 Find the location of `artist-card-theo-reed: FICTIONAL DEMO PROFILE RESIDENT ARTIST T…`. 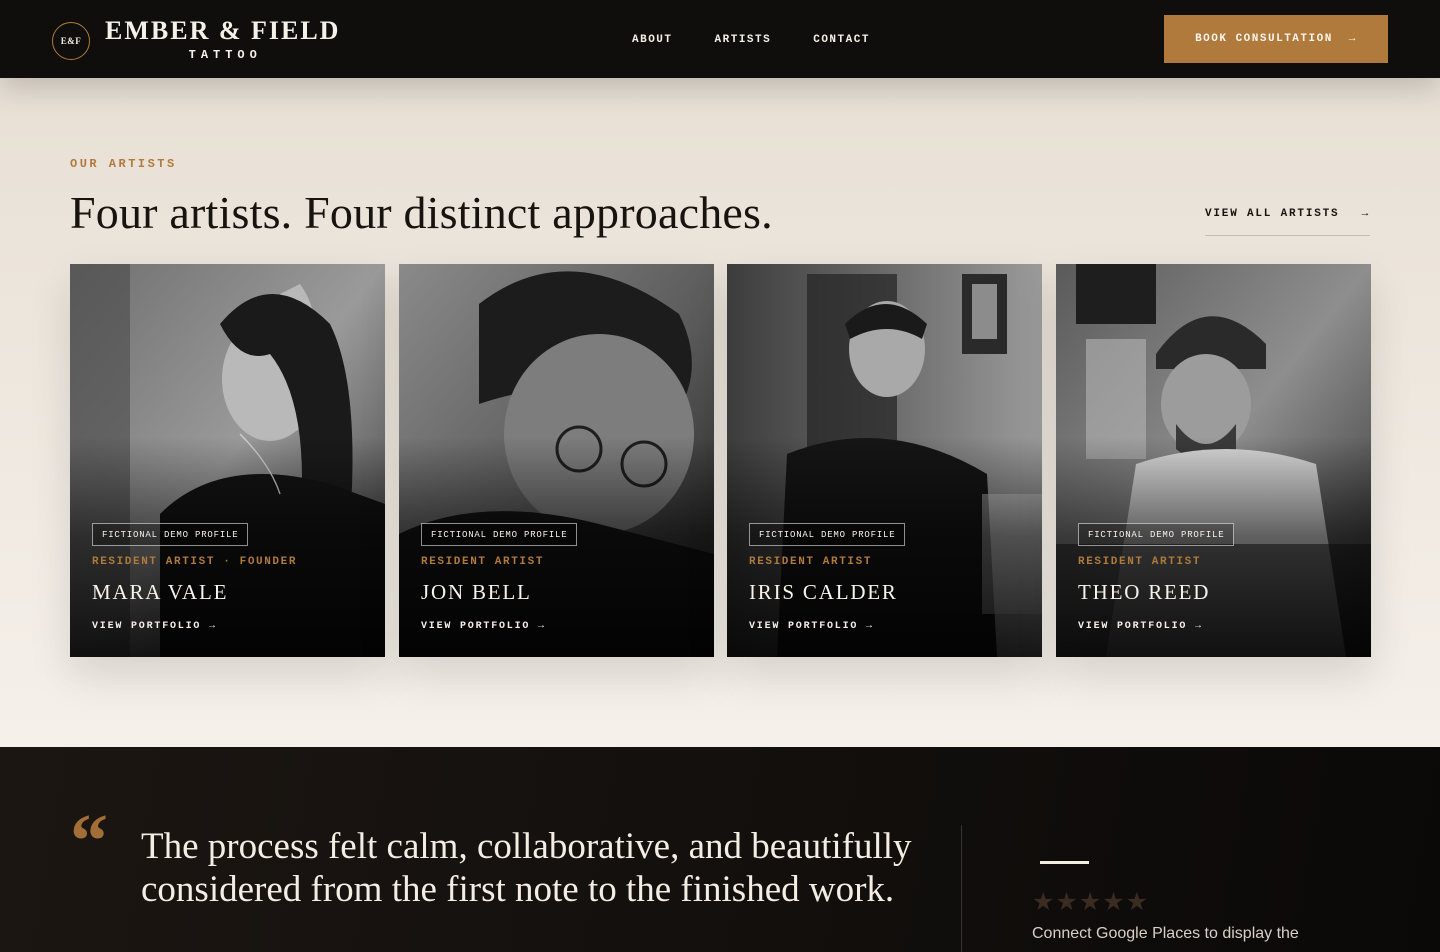

artist-card-theo-reed: FICTIONAL DEMO PROFILE RESIDENT ARTIST T… is located at coordinates (1213, 460).